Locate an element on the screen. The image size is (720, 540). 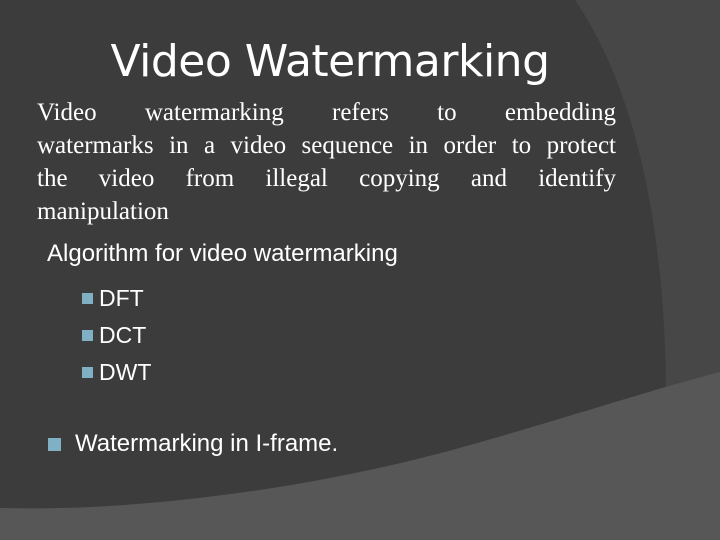
algorithm-list: DFT DCT DWT is located at coordinates (116, 335).